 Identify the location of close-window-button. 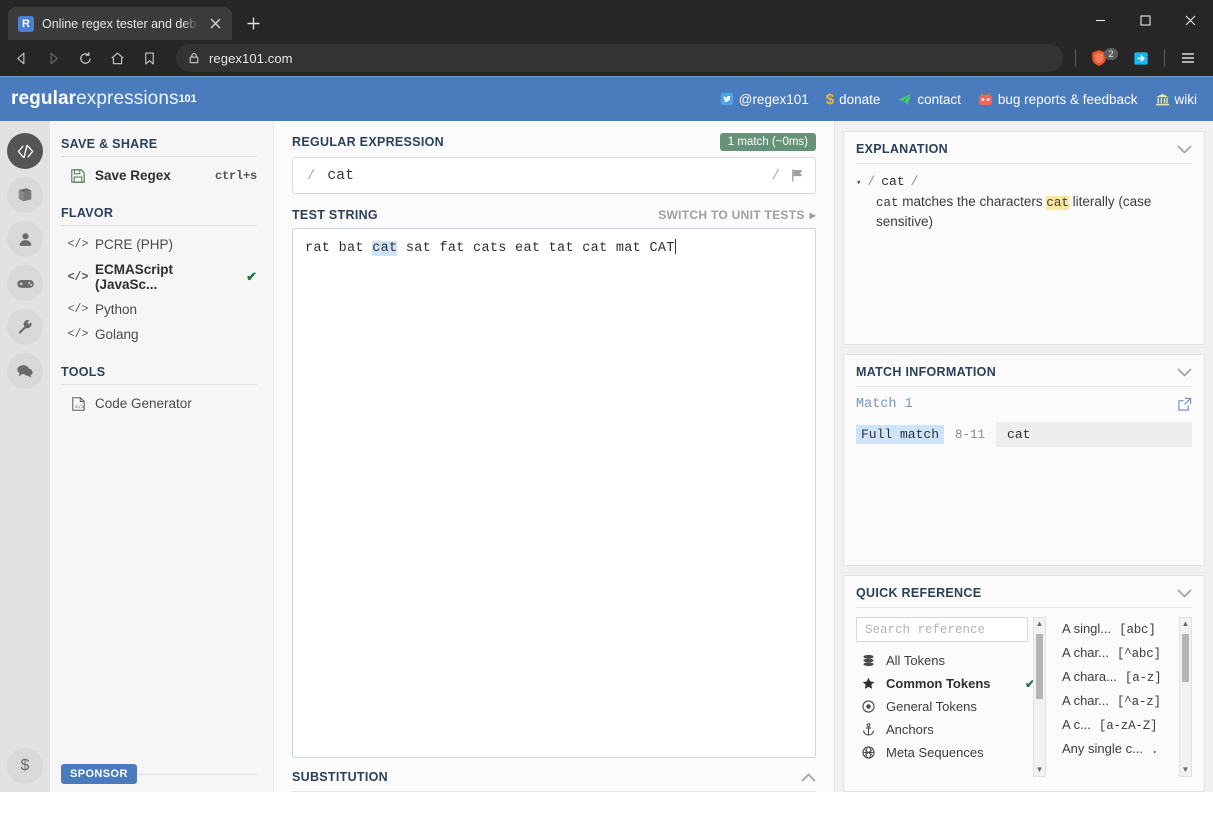
(1190, 20).